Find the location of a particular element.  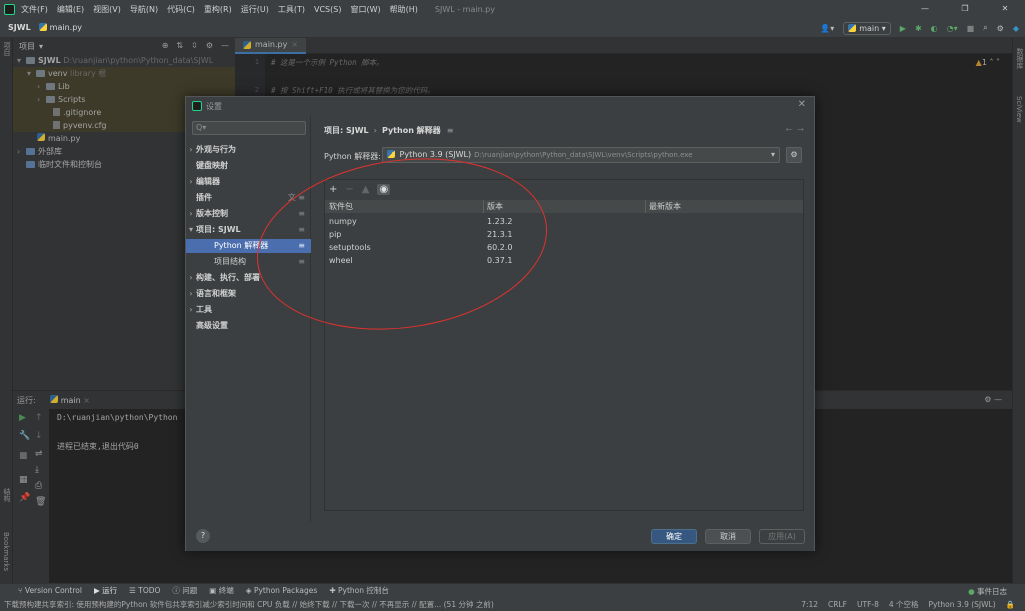

settings-search-input: Q▾ is located at coordinates (249, 128).